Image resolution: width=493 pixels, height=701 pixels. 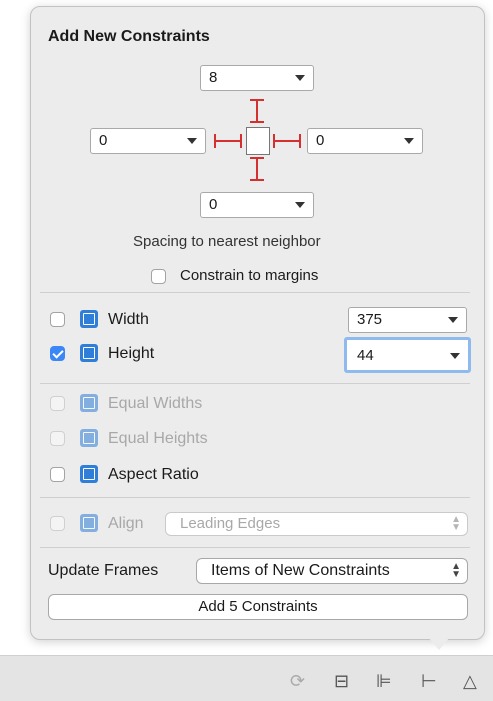 I want to click on width-label: Width, so click(x=128, y=319).